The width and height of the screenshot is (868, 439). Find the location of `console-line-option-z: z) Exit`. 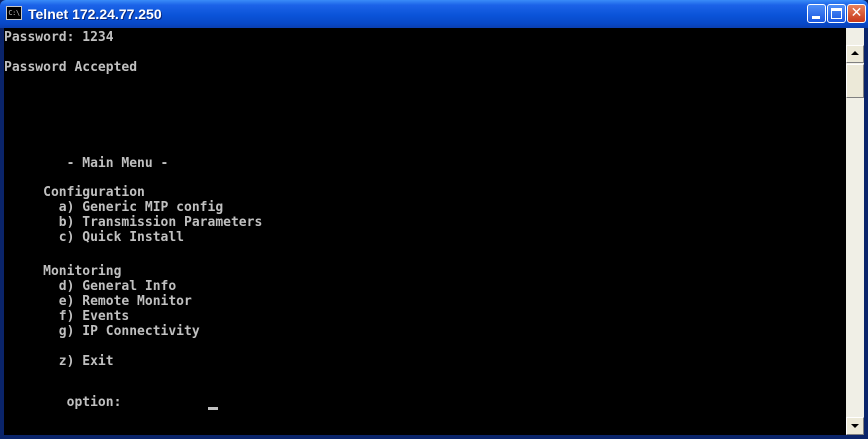

console-line-option-z: z) Exit is located at coordinates (59, 361).